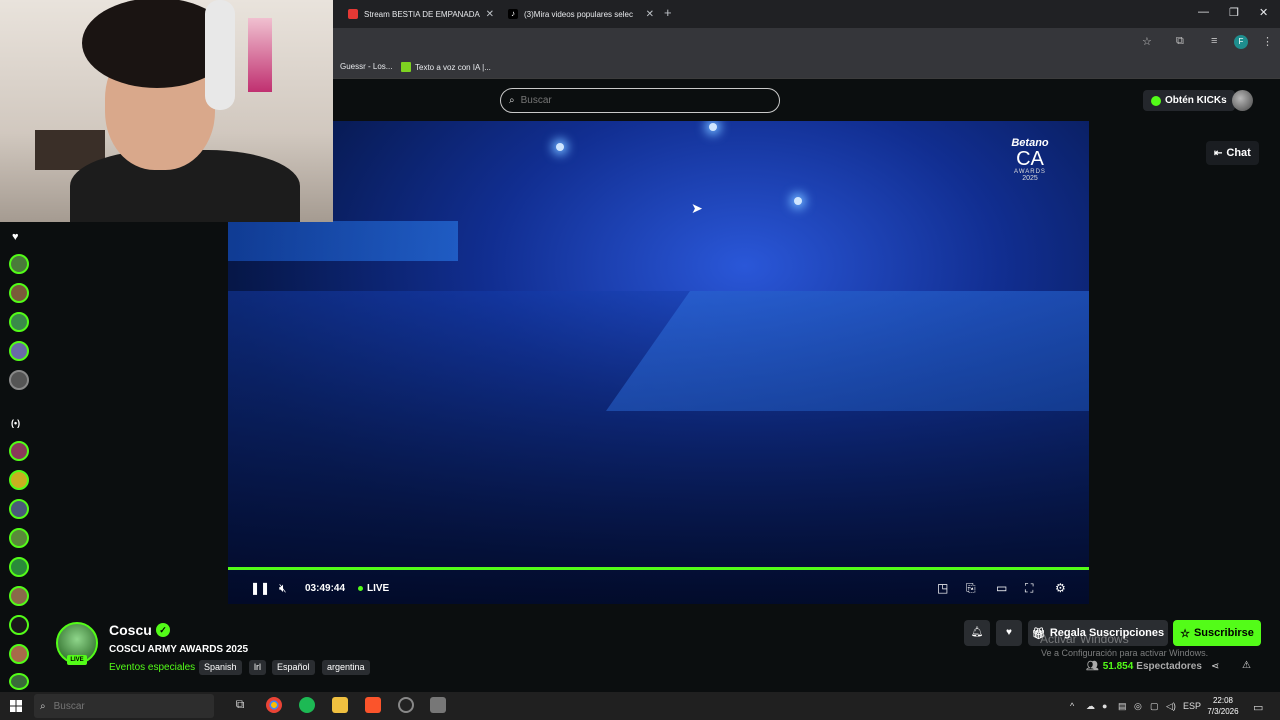 The image size is (1280, 720). I want to click on tab-stream: Stream BESTIA DE EMPANADA ✕, so click(421, 14).